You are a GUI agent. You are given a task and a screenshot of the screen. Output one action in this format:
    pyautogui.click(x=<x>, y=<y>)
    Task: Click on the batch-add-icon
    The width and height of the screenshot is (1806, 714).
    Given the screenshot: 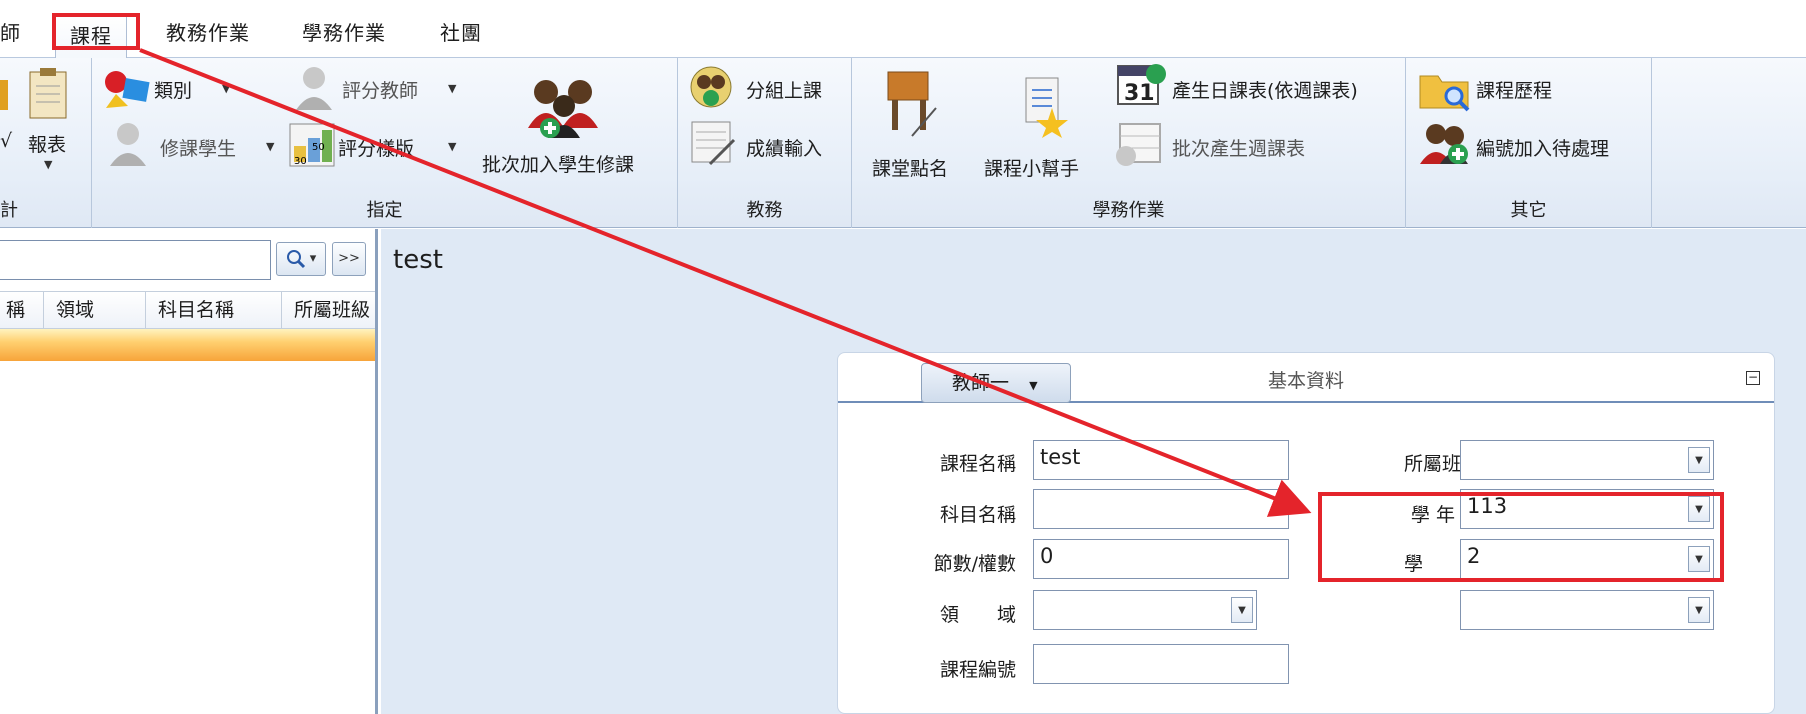 What is the action you would take?
    pyautogui.click(x=564, y=111)
    